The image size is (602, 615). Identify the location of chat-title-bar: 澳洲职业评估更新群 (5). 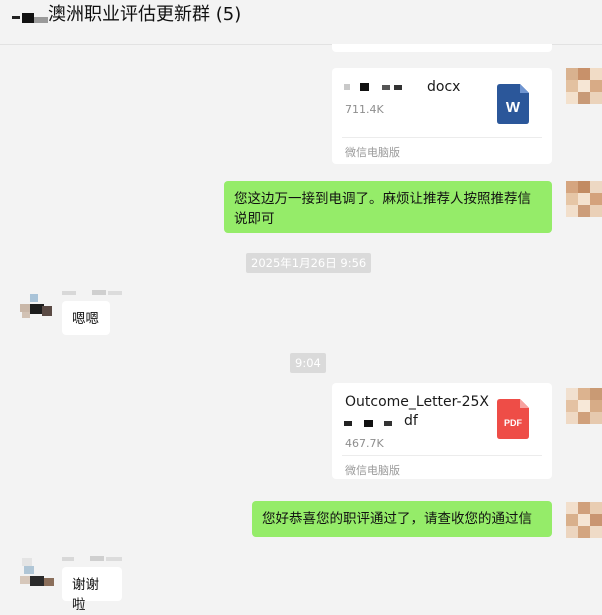
(301, 22).